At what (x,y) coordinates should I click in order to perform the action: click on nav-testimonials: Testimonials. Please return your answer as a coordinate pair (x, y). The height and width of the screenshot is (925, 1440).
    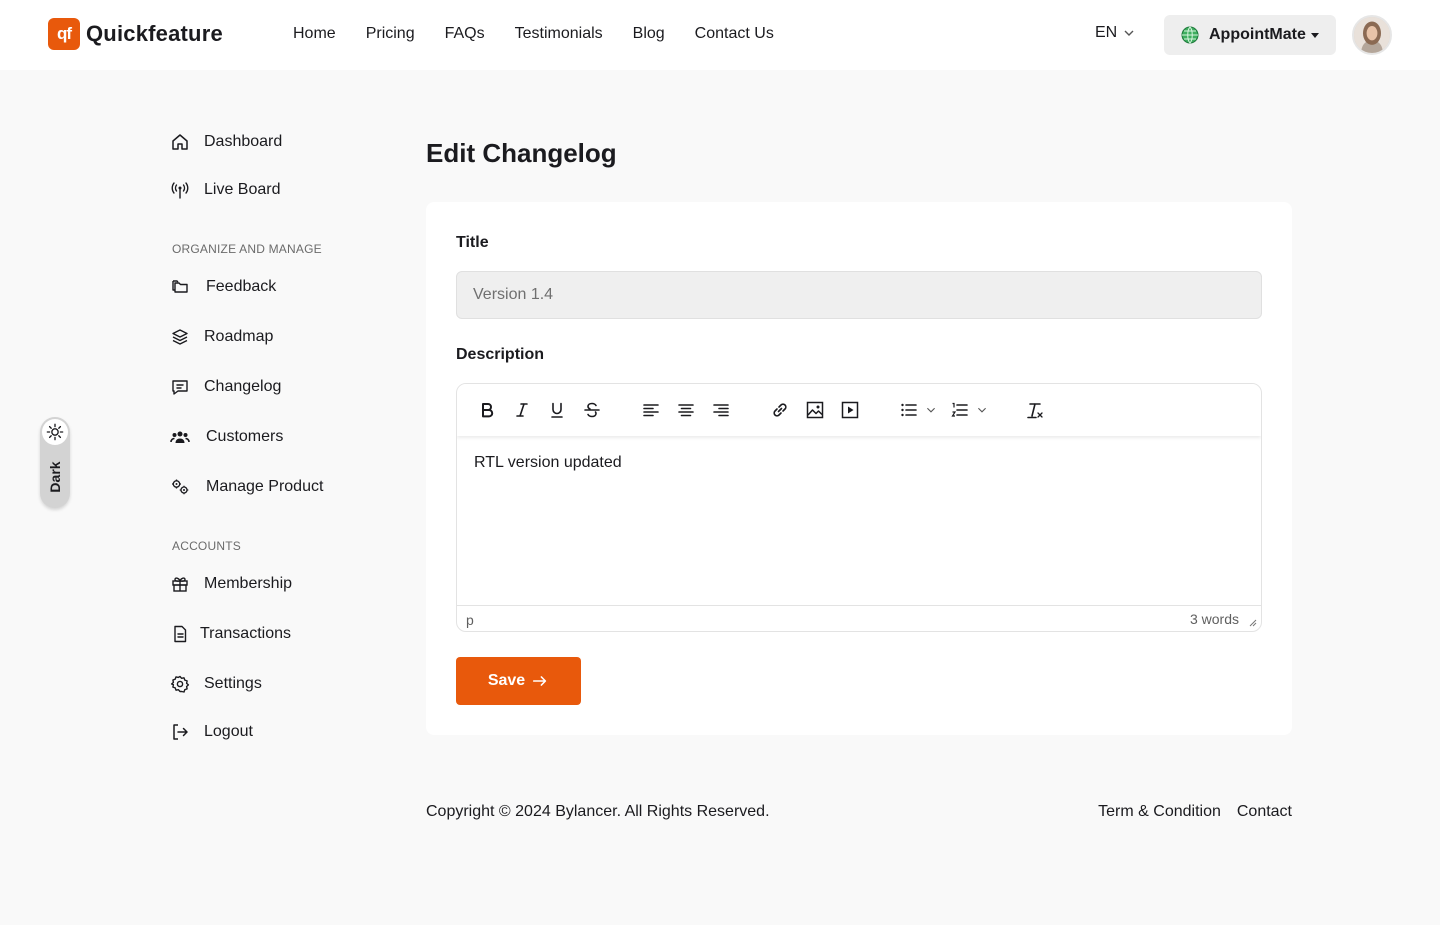
    Looking at the image, I should click on (559, 34).